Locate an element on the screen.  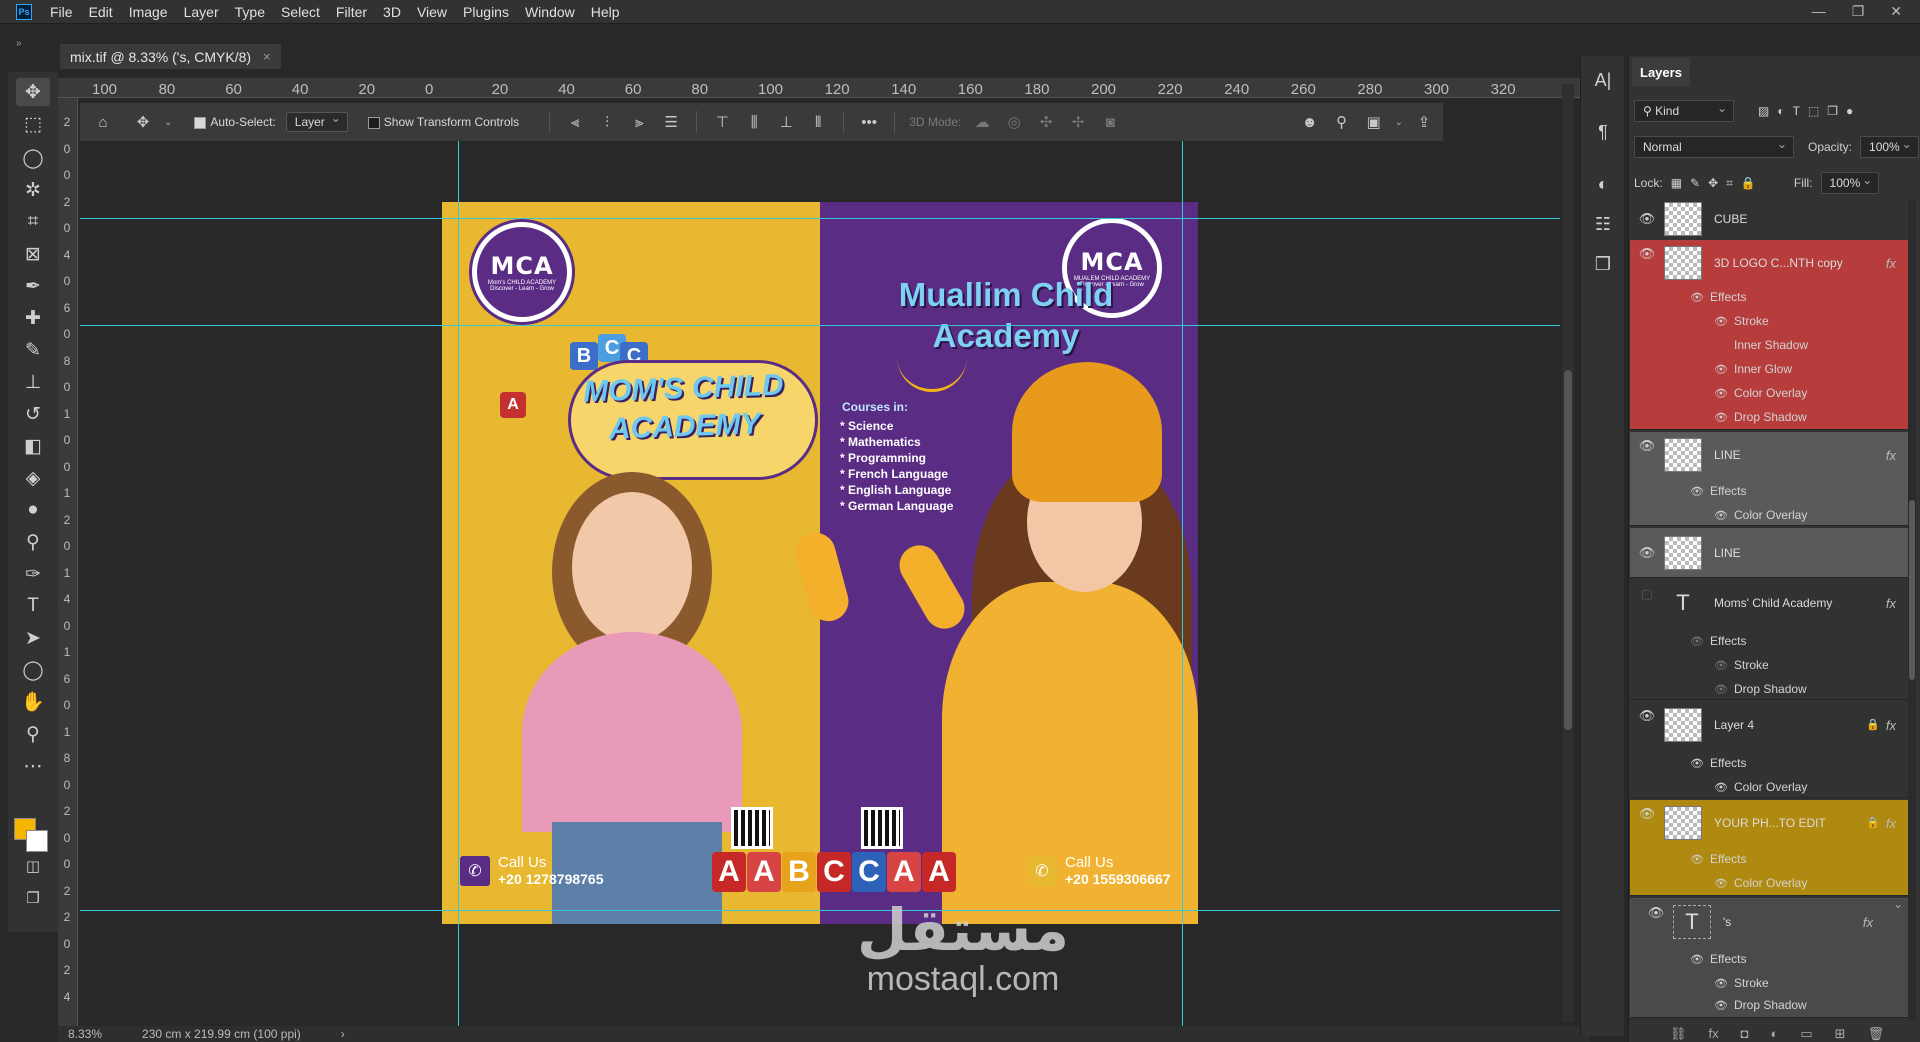
canvas-scroll-thumb is located at coordinates (1568, 550).